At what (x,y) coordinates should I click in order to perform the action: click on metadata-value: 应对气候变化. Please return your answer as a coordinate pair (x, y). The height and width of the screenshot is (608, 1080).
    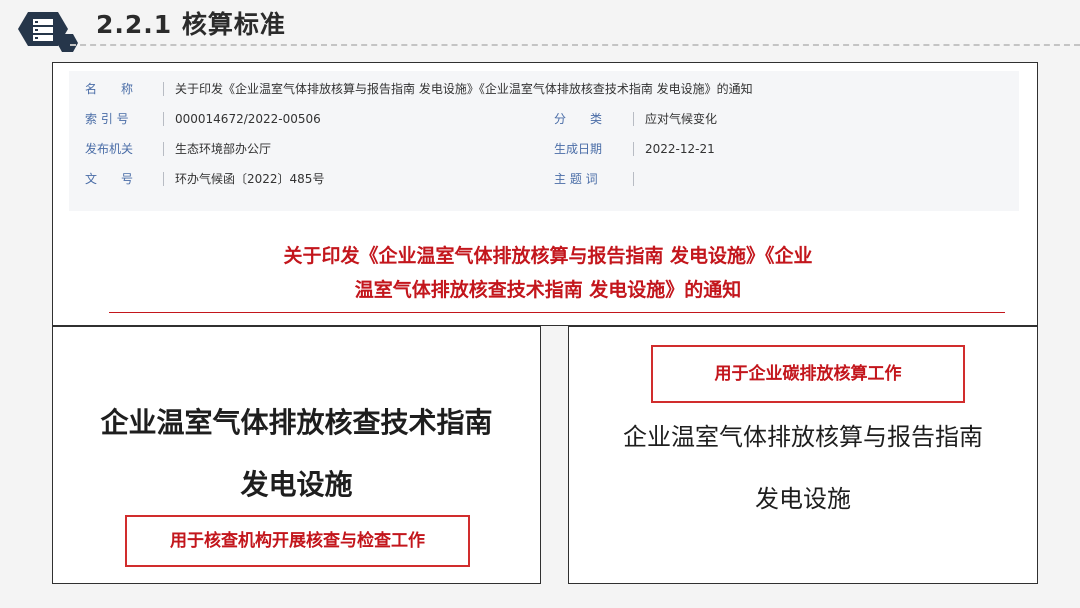
    Looking at the image, I should click on (681, 119).